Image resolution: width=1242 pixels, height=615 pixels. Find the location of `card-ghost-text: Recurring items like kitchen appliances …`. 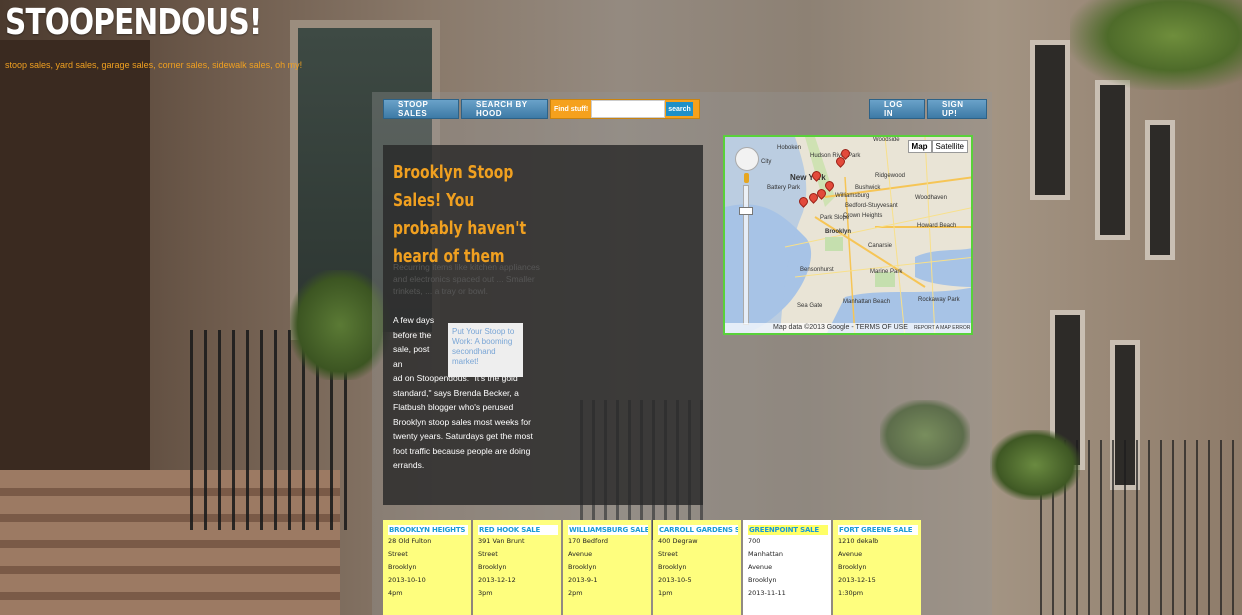

card-ghost-text: Recurring items like kitchen appliances … is located at coordinates (466, 279).